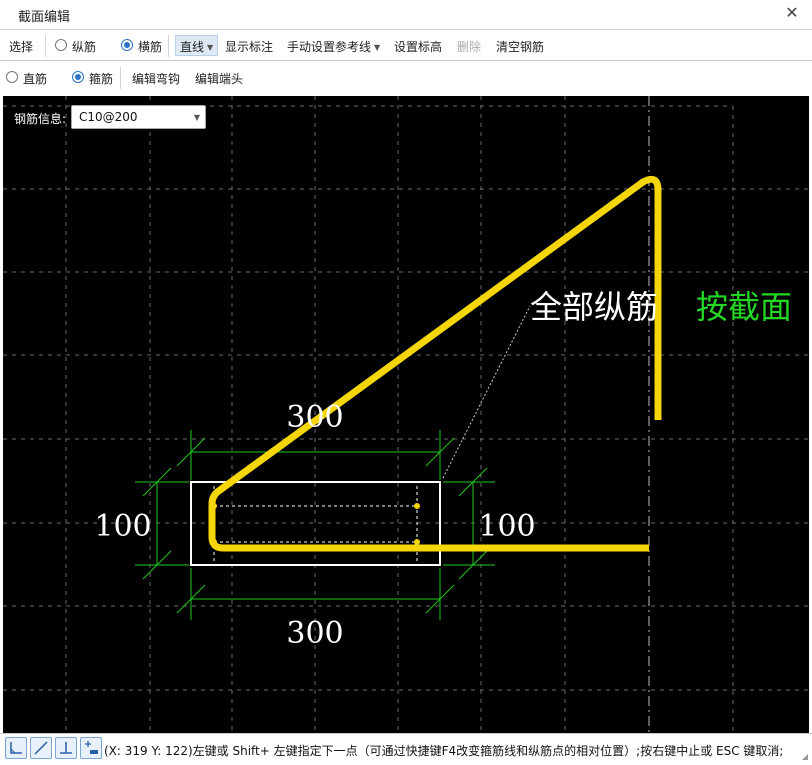 Image resolution: width=812 pixels, height=765 pixels. Describe the element at coordinates (66, 748) in the screenshot. I see `perpendicular-icon` at that location.